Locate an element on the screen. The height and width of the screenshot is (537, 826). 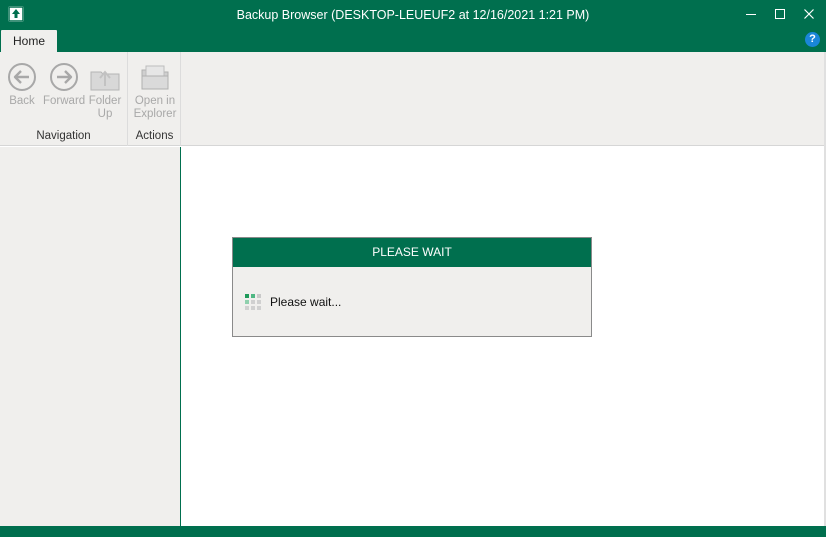
forward-button: Forward is located at coordinates (64, 85).